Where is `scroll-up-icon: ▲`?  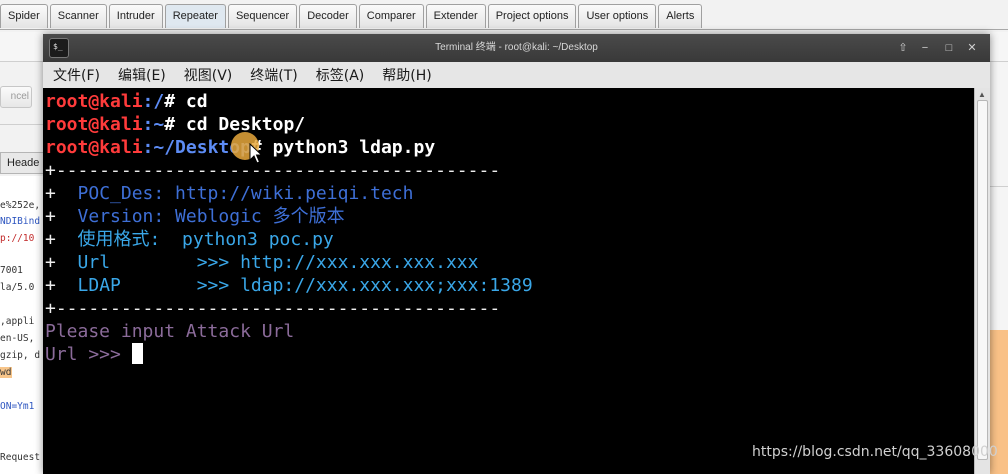
scroll-up-icon: ▲ is located at coordinates (982, 94).